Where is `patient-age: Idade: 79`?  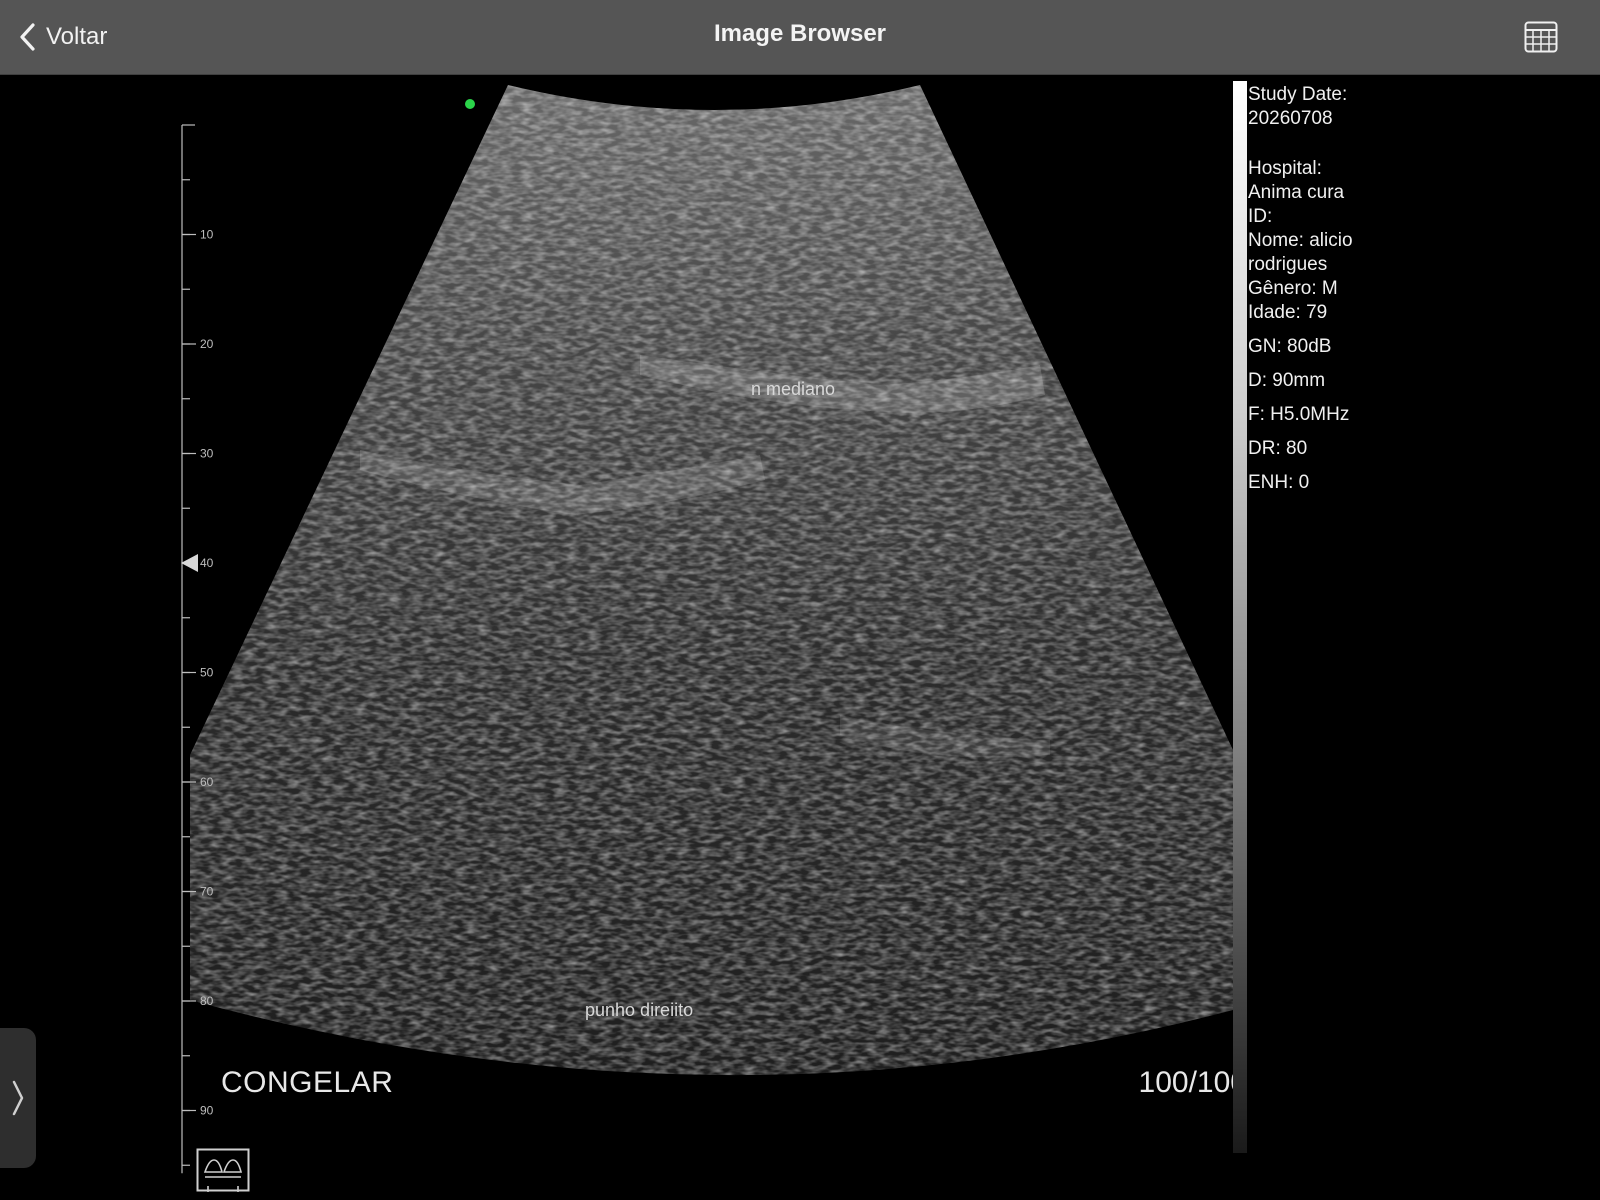
patient-age: Idade: 79 is located at coordinates (1288, 312).